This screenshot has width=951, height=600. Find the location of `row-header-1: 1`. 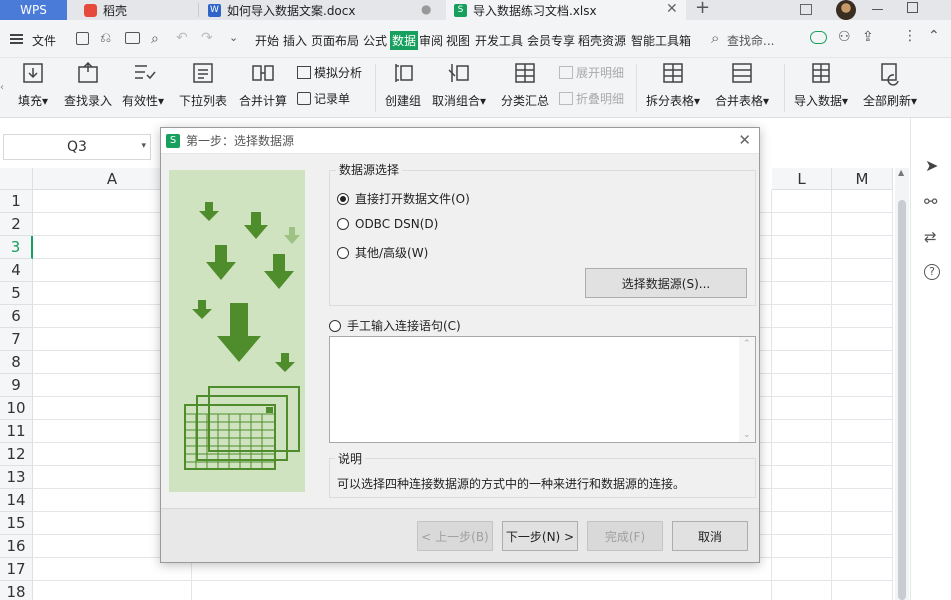

row-header-1: 1 is located at coordinates (16, 201).